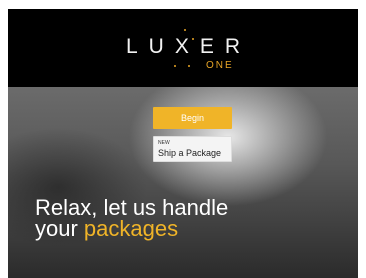  I want to click on tagline-prefix: your, so click(56, 228).